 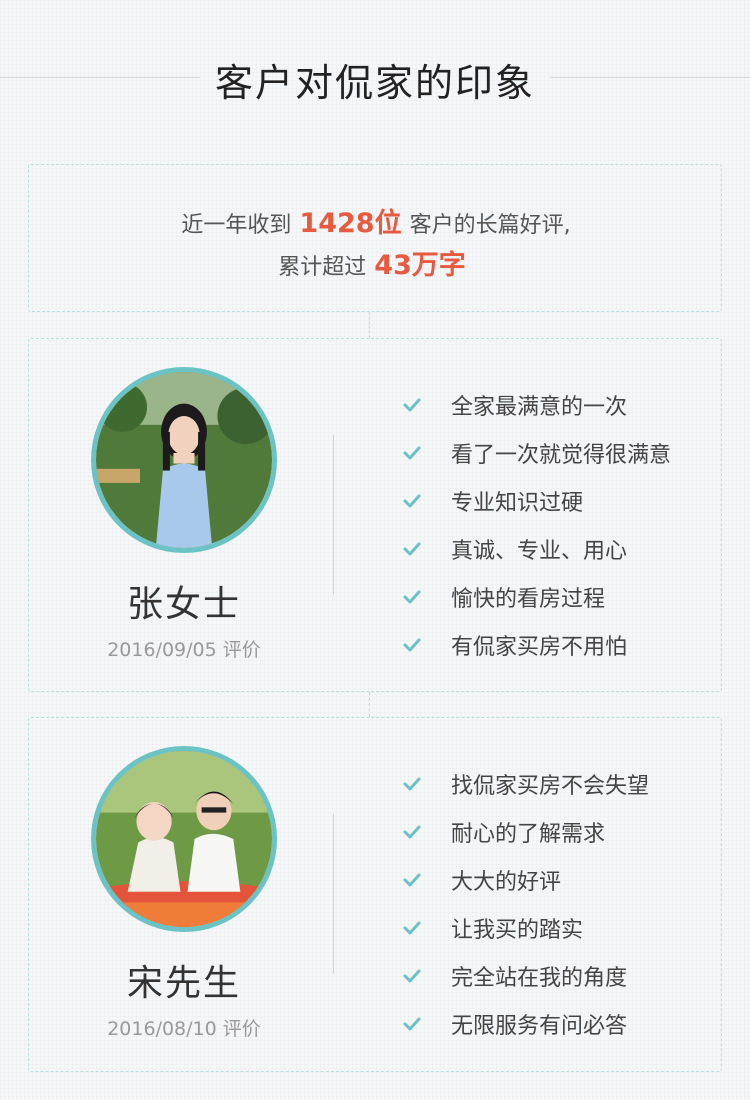 I want to click on review-tag-label: 真诚、专业、用心, so click(x=539, y=551).